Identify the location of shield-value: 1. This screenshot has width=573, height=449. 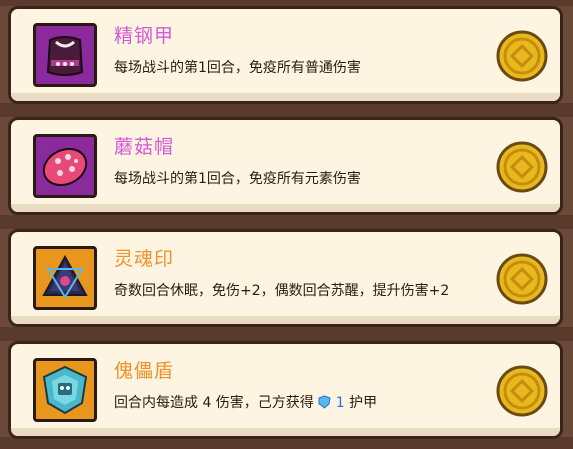
(340, 403).